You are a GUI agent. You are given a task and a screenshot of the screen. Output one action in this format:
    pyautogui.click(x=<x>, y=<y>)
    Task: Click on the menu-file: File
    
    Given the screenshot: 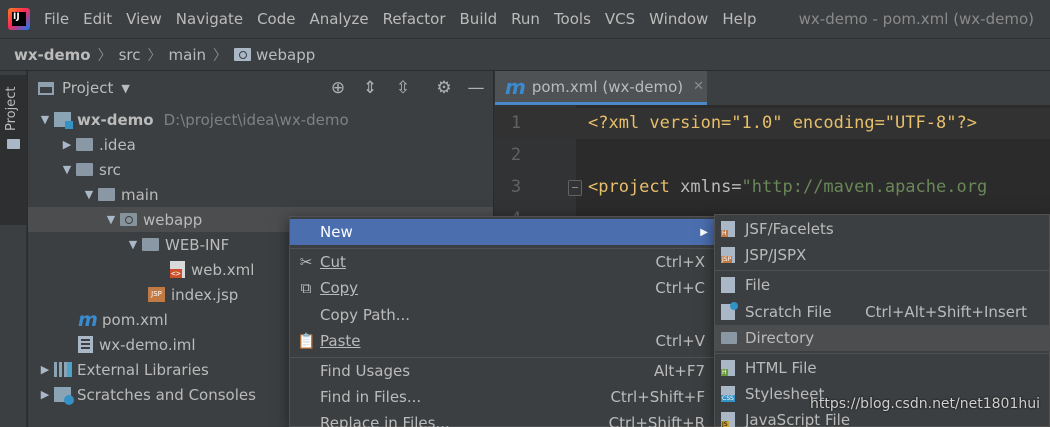 What is the action you would take?
    pyautogui.click(x=56, y=19)
    